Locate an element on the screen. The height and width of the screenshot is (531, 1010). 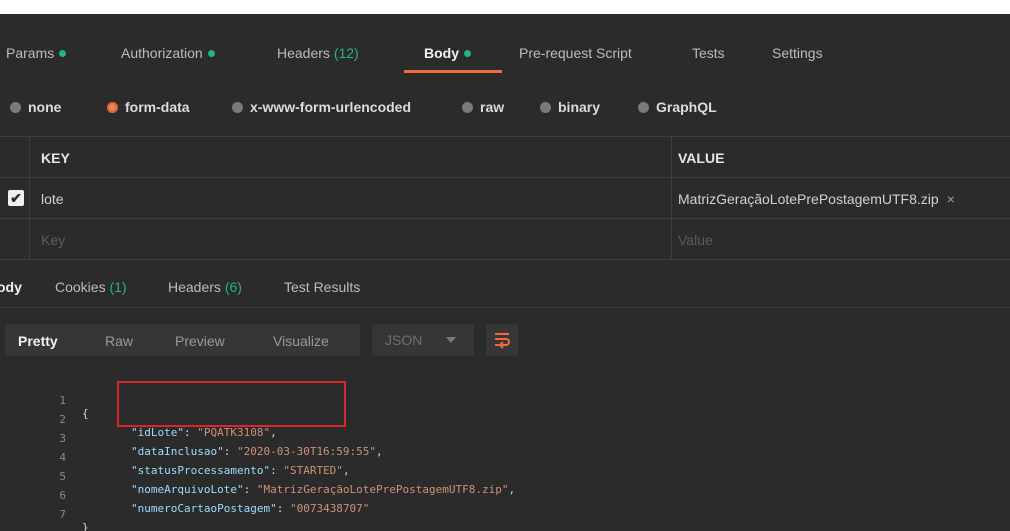
remove-file-icon: × is located at coordinates (951, 199).